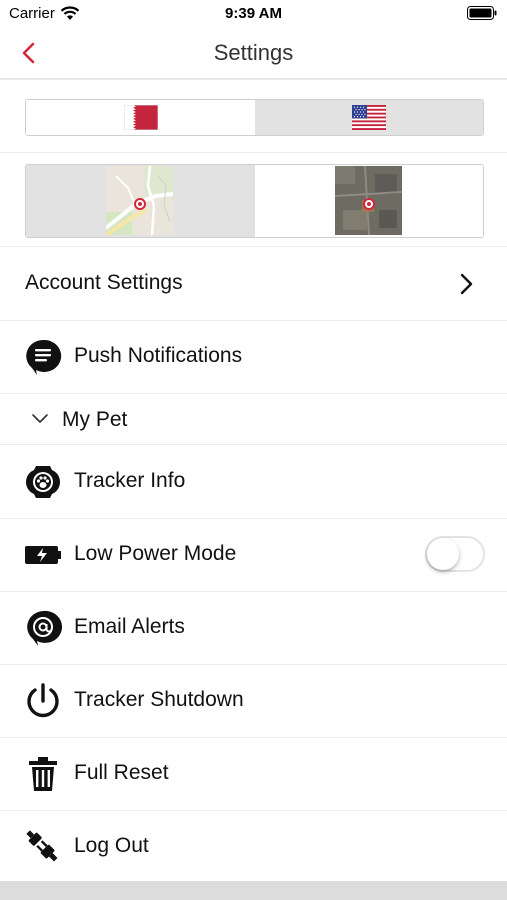 This screenshot has width=507, height=900. I want to click on nav-bar: Settings, so click(253, 53).